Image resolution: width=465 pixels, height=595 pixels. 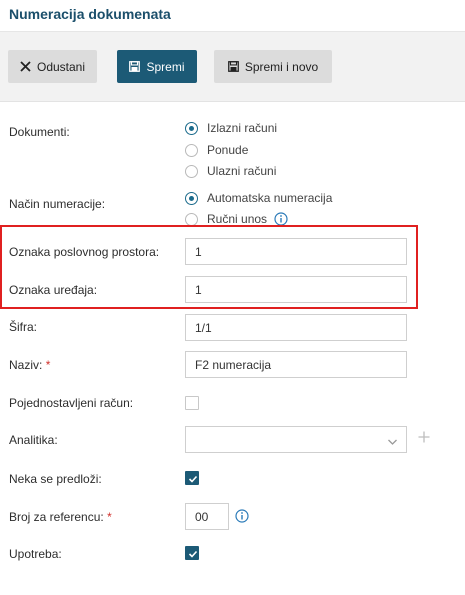 What do you see at coordinates (56, 517) in the screenshot?
I see `reference-number-label-text: Broj za referencu:` at bounding box center [56, 517].